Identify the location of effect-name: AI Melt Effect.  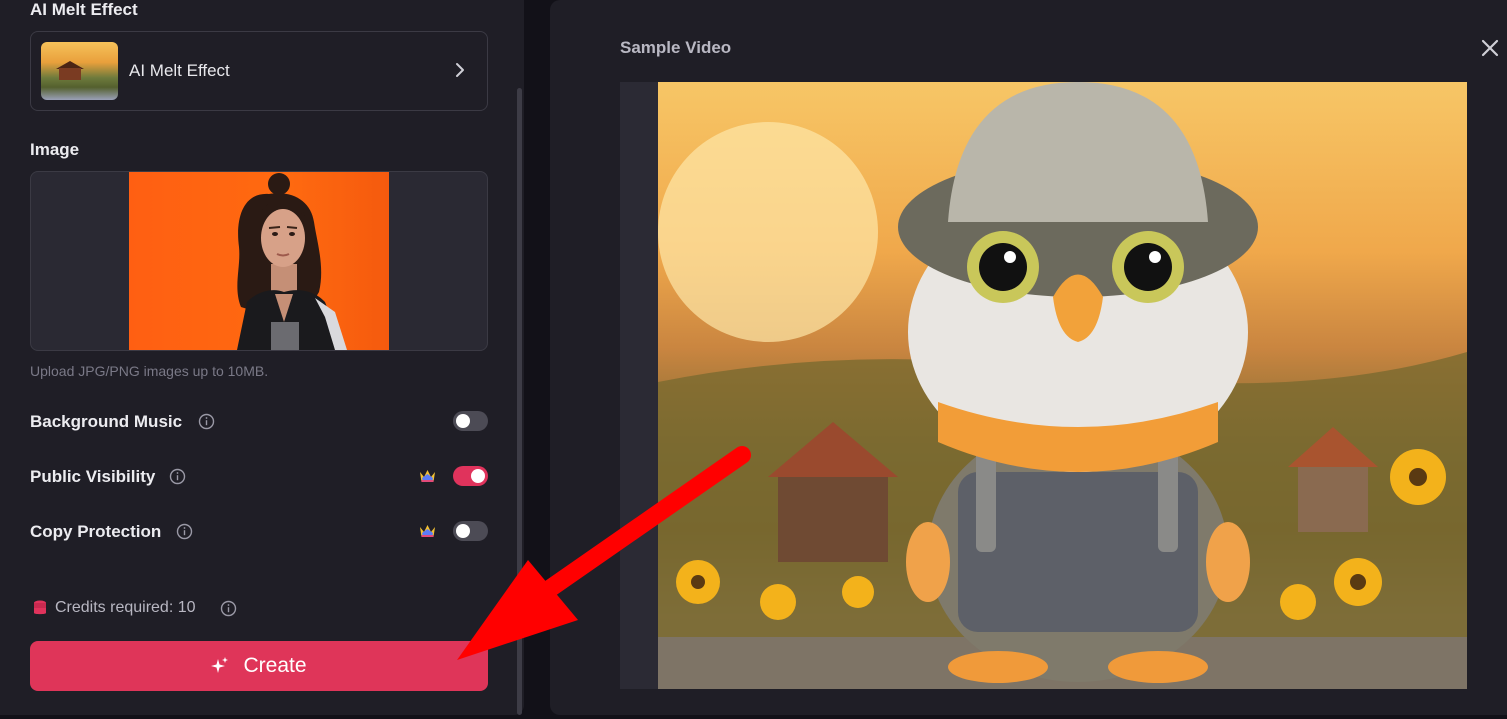
(179, 70).